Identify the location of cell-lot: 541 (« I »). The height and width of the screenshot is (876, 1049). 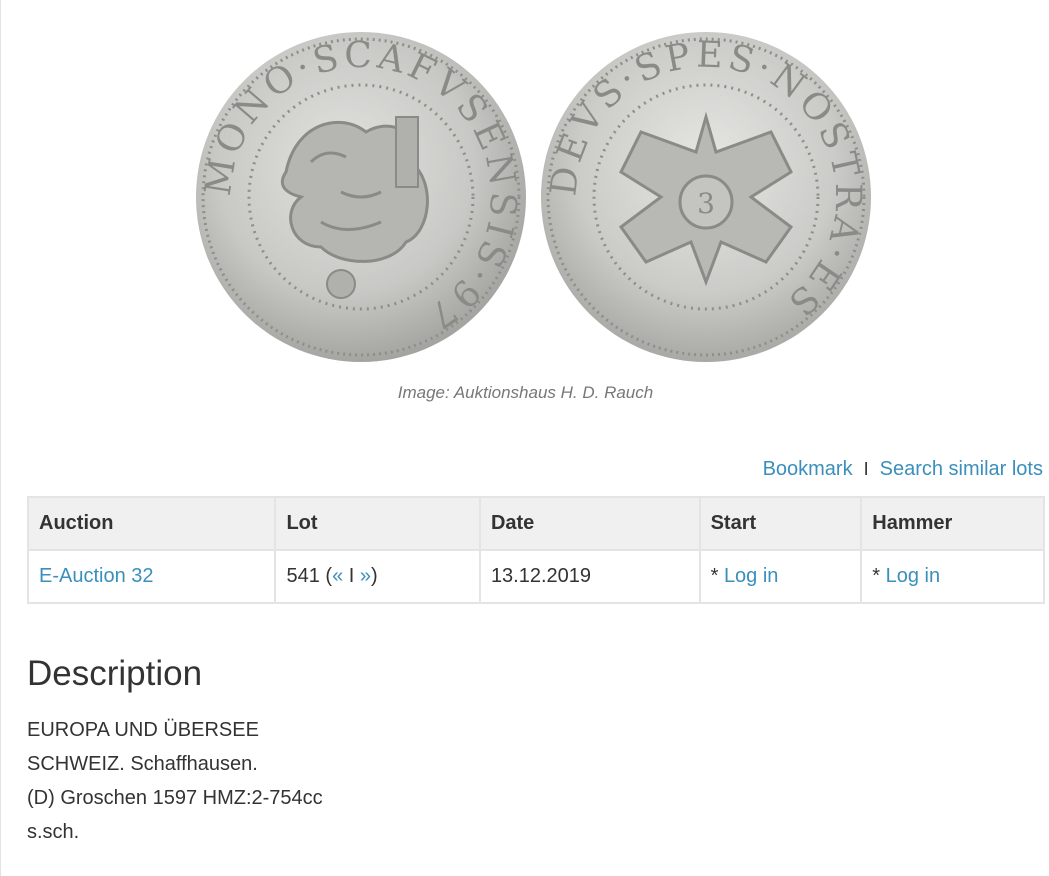
(377, 576).